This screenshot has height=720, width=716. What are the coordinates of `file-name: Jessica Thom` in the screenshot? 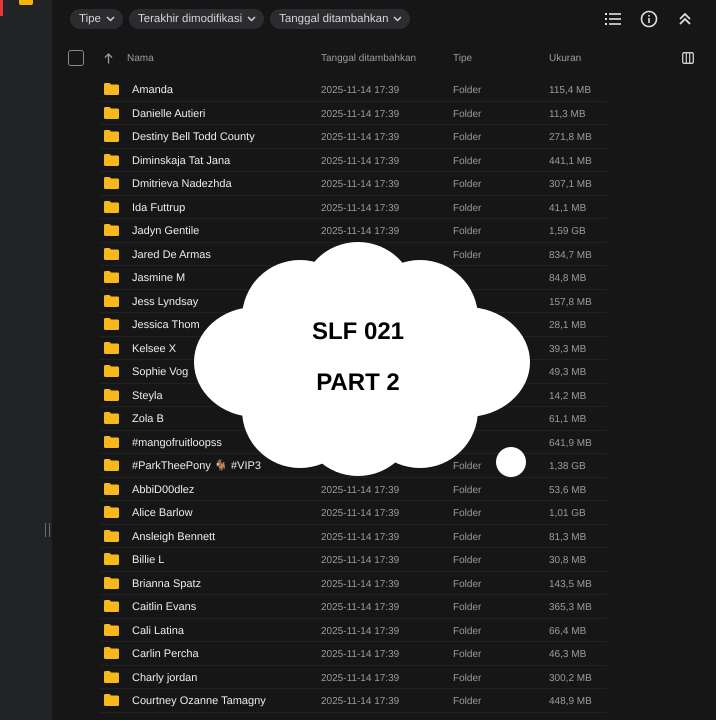 It's located at (166, 325).